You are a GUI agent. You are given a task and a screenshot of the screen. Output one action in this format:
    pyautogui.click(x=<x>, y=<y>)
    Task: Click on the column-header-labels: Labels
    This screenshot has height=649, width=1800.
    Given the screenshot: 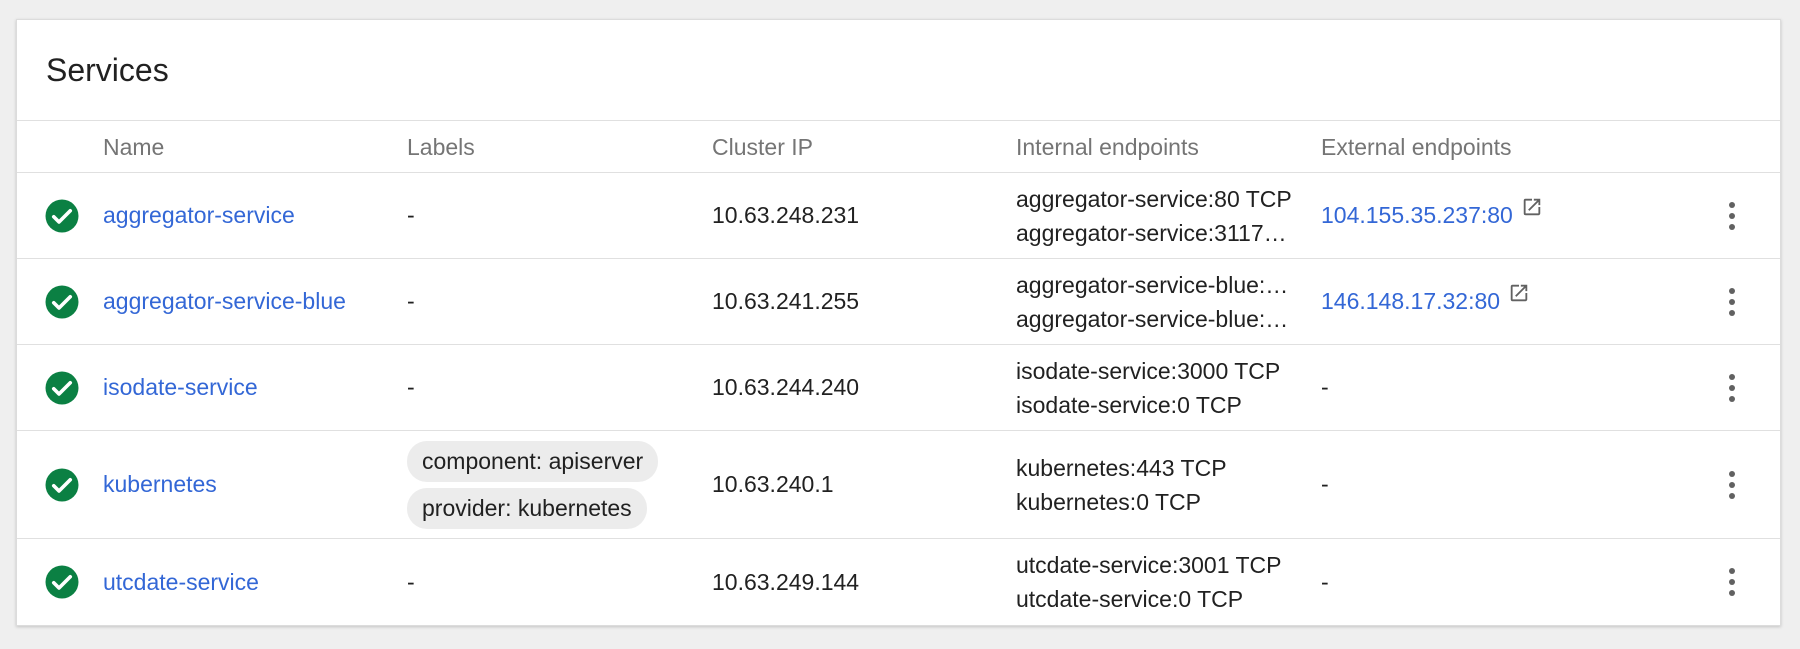 What is the action you would take?
    pyautogui.click(x=441, y=147)
    